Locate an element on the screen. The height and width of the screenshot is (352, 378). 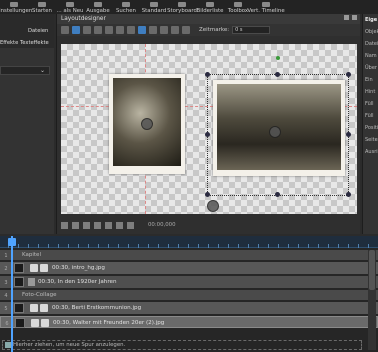
zoom-in-icon is located at coordinates (98, 30).